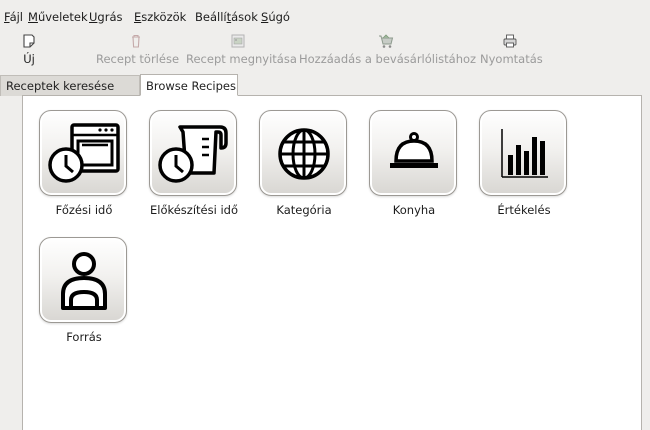  I want to click on measuring-cup-clock-icon, so click(193, 154).